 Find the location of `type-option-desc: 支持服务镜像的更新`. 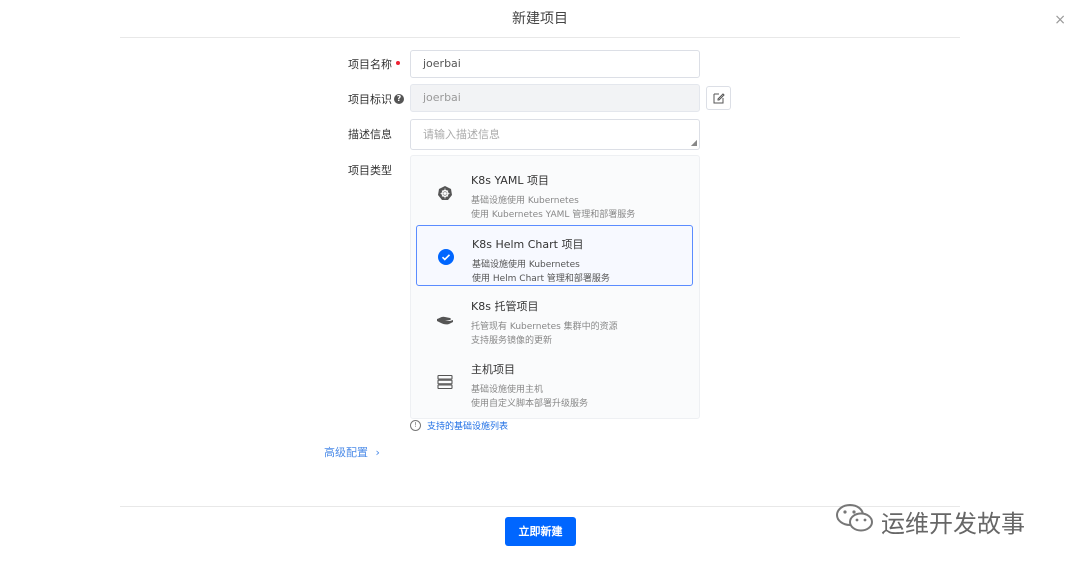

type-option-desc: 支持服务镜像的更新 is located at coordinates (512, 341).